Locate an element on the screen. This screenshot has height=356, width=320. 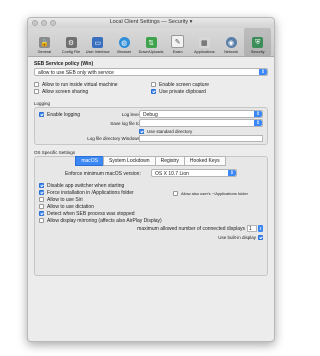
private-clipboard-checkbox: Use private clipboard is located at coordinates (209, 91).